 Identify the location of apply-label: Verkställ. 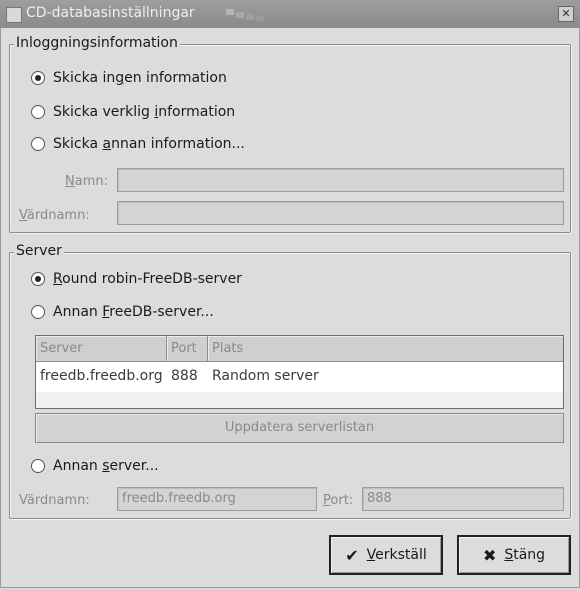
(396, 555).